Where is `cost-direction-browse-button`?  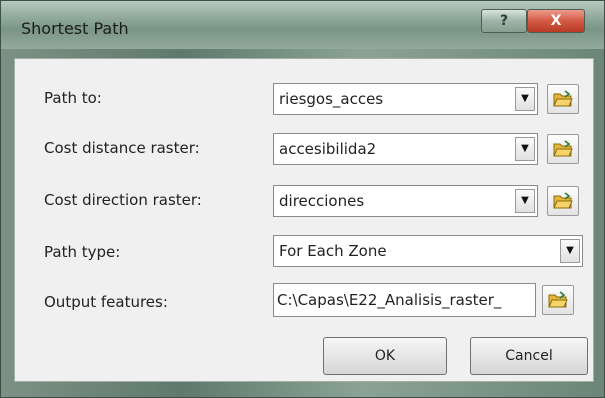 cost-direction-browse-button is located at coordinates (563, 201).